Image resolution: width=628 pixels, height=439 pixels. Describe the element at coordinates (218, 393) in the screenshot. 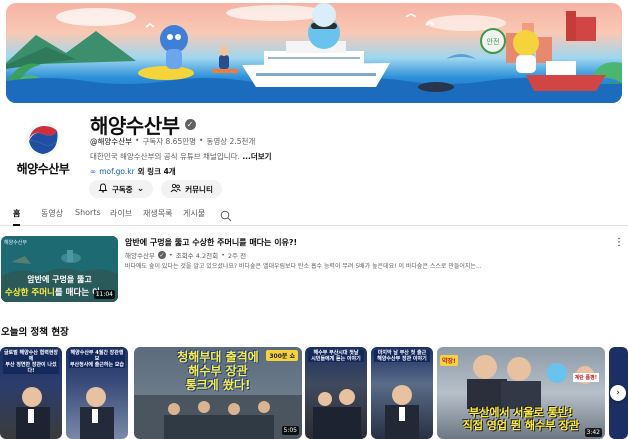

I see `shelf-video-card: 청해부대 출격에 해수부 장관 통크게 쐈다! 300분 쇼 5:05` at that location.